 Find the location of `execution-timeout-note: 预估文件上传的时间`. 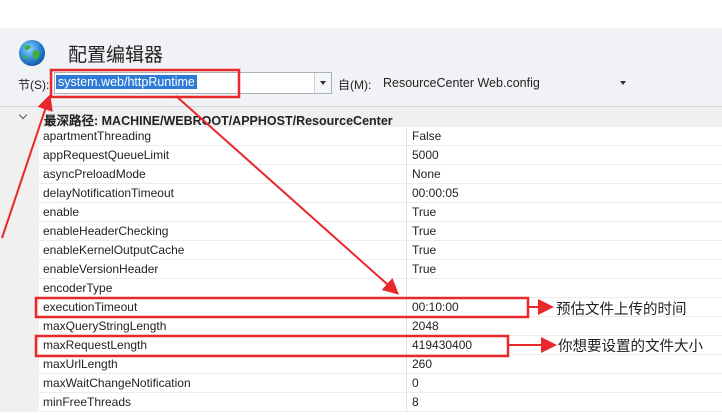

execution-timeout-note: 预估文件上传的时间 is located at coordinates (621, 310).